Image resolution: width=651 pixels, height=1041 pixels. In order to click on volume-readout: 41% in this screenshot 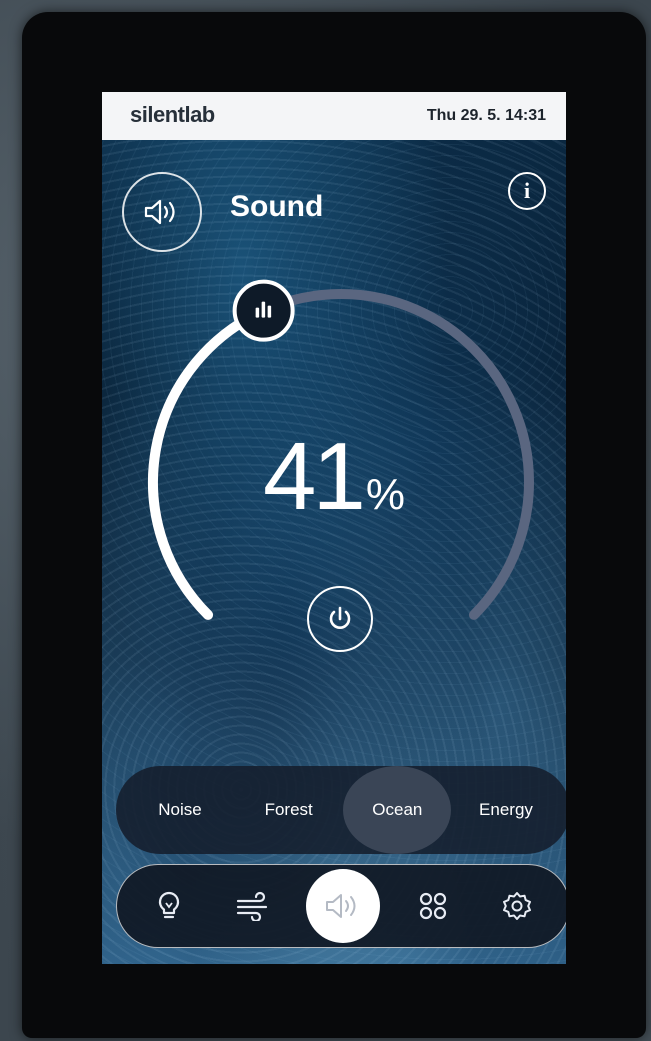, I will do `click(334, 477)`.